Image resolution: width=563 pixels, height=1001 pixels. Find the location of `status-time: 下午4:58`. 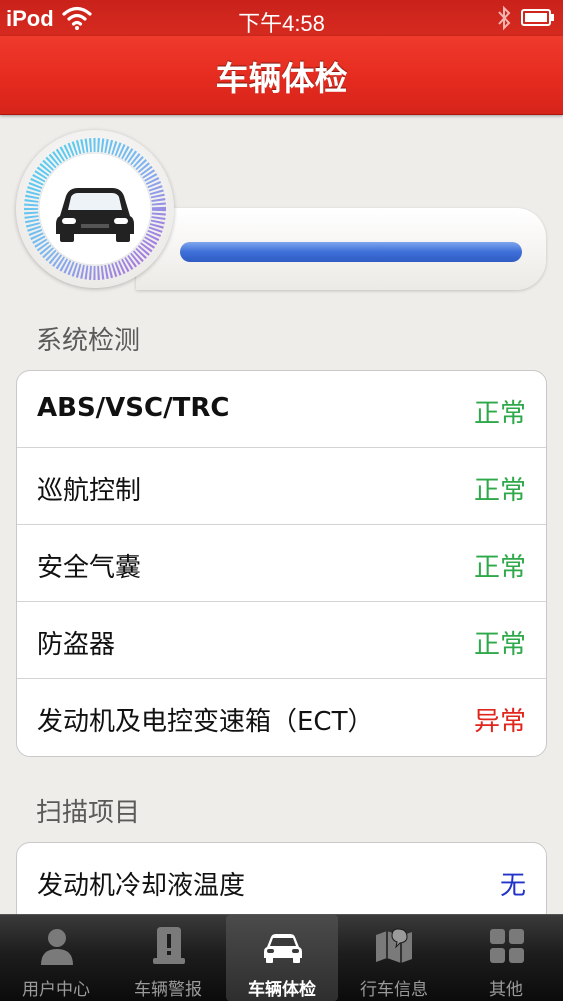

status-time: 下午4:58 is located at coordinates (281, 23).